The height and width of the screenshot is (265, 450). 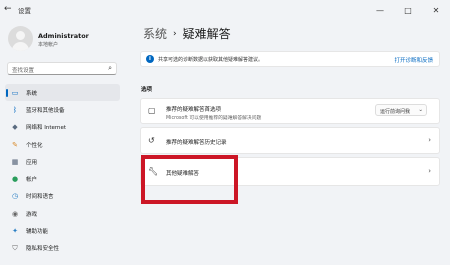 What do you see at coordinates (43, 249) in the screenshot?
I see `sidebar-item-label: 隐私和安全性` at bounding box center [43, 249].